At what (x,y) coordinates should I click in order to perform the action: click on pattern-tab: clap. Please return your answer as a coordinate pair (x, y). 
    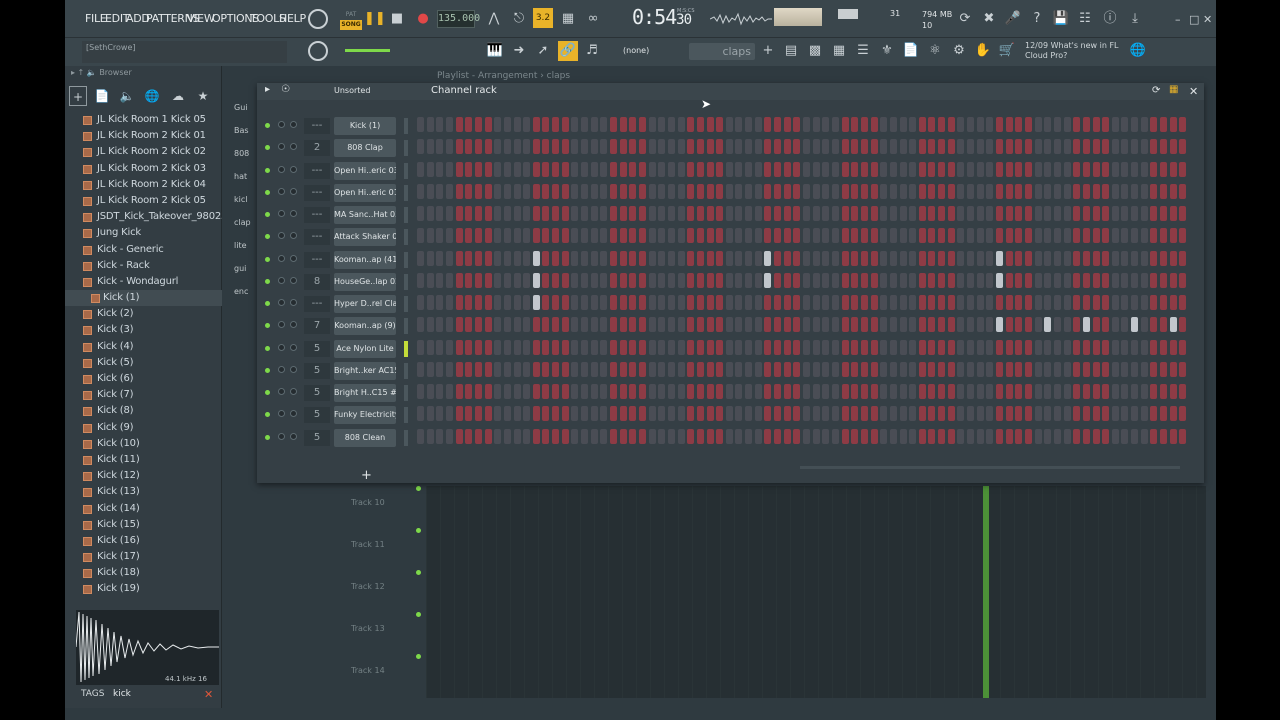
    Looking at the image, I should click on (243, 222).